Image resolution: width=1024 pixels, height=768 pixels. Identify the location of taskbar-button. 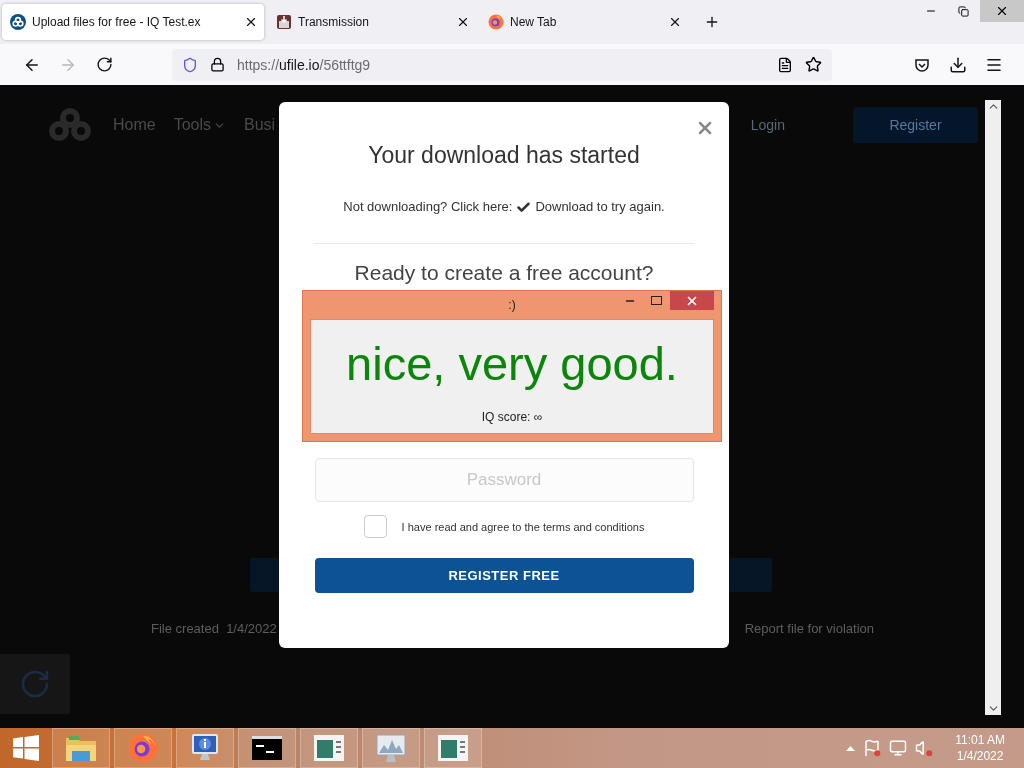
(267, 748).